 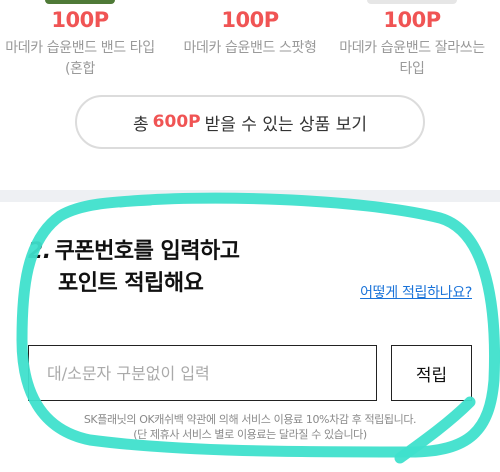 What do you see at coordinates (250, 196) in the screenshot?
I see `section-divider` at bounding box center [250, 196].